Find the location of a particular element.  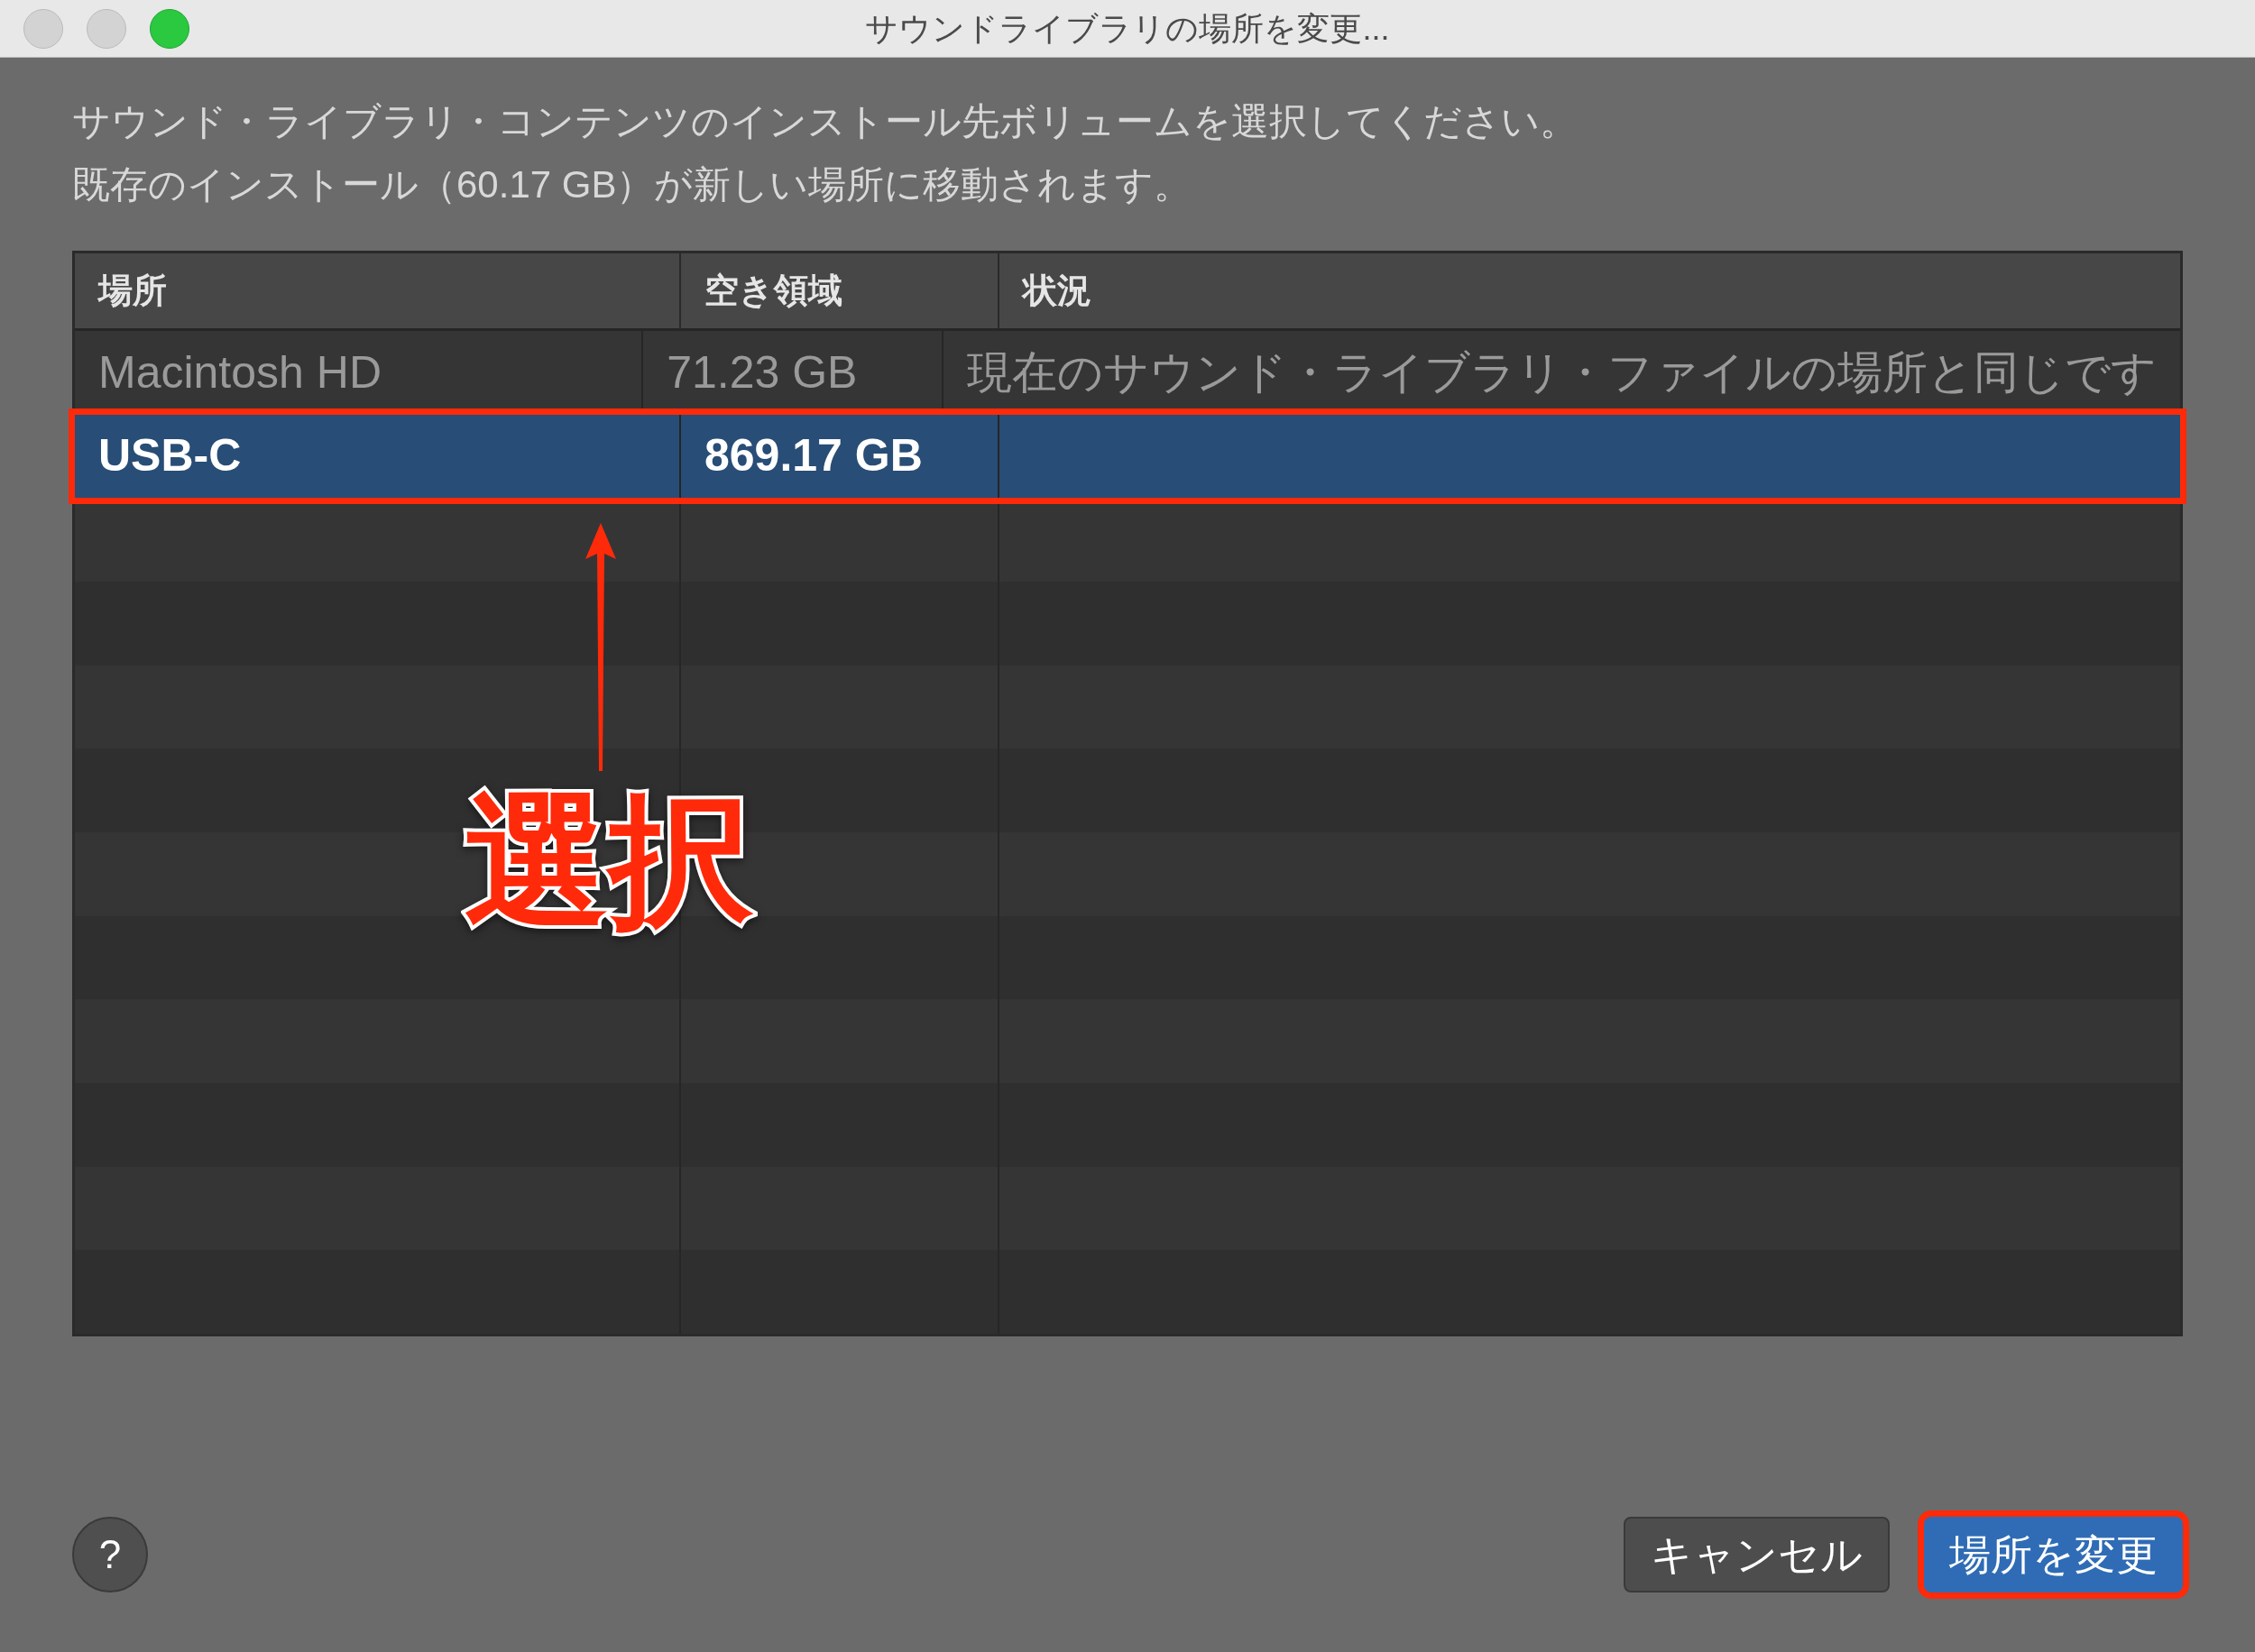

message-text: サウンド・ライブラリ・コンテンツのインストール先ボリュームを選択してください。 is located at coordinates (825, 121).